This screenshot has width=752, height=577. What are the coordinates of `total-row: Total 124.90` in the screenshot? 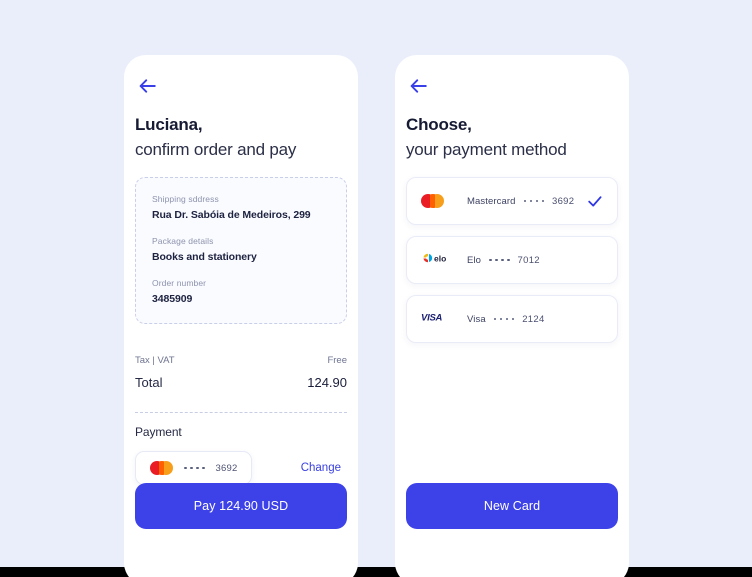 It's located at (241, 382).